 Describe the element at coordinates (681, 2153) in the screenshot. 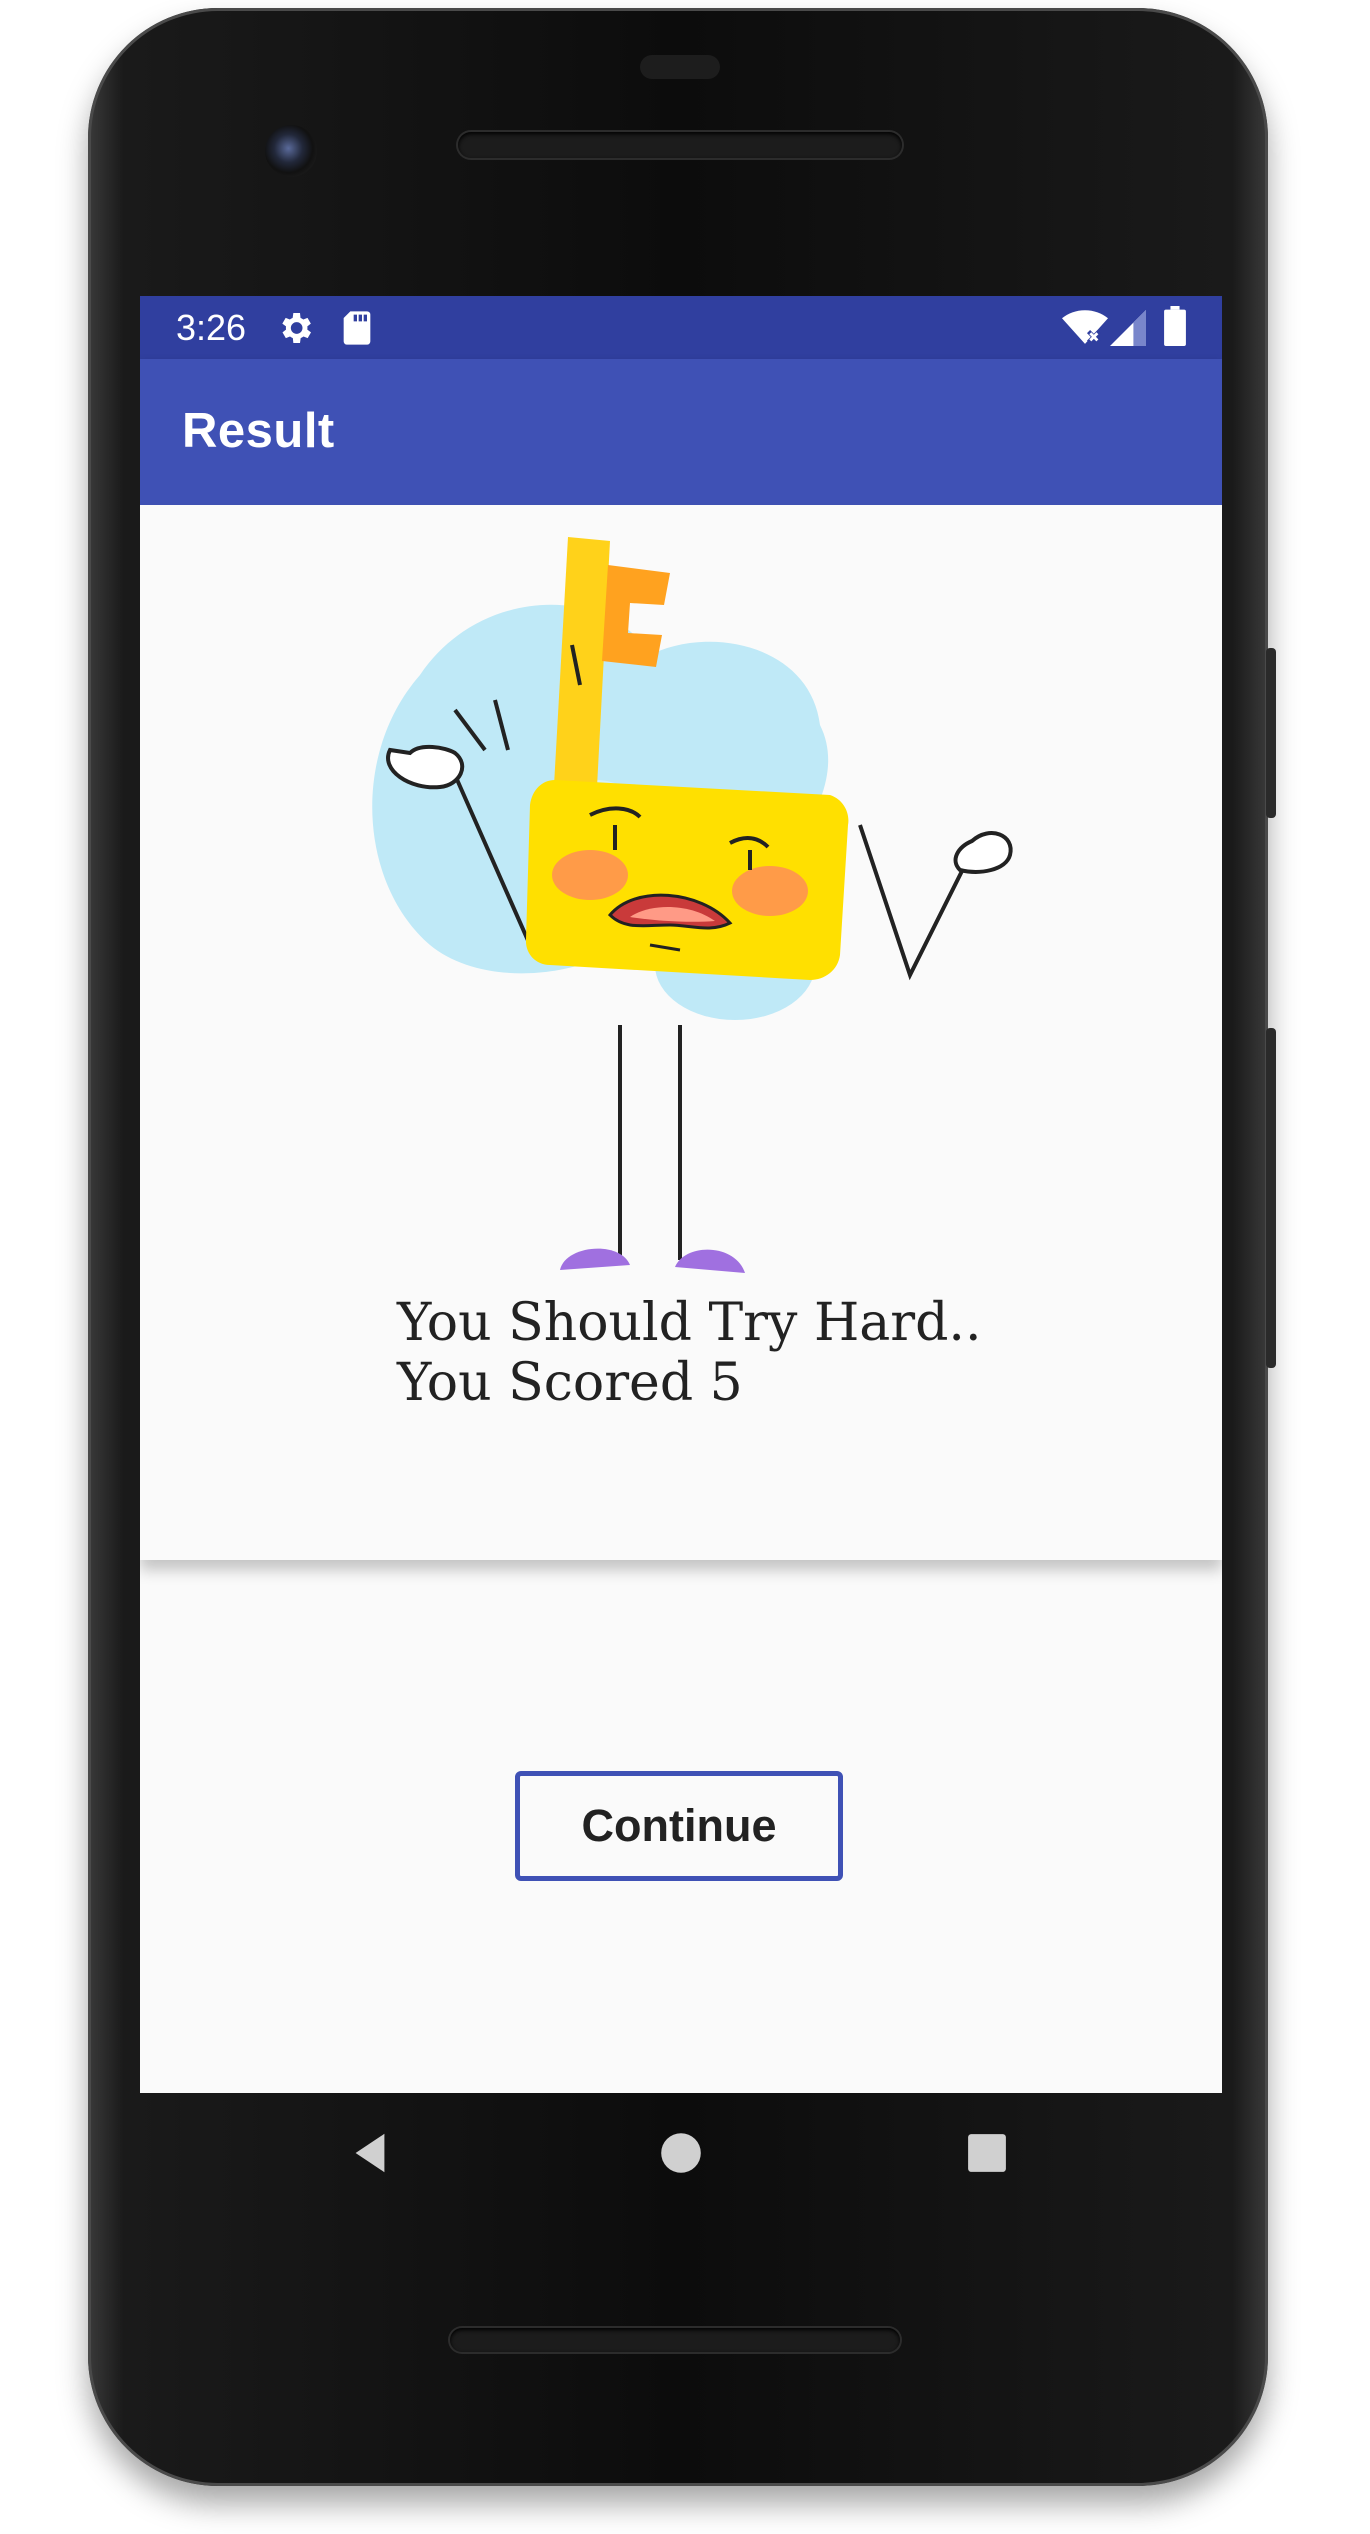

I see `home-icon` at that location.